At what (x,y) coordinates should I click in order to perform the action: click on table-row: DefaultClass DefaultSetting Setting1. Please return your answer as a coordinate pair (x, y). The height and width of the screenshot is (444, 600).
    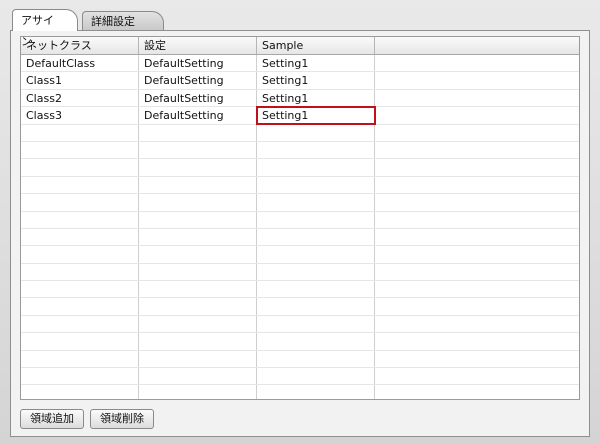
    Looking at the image, I should click on (300, 64).